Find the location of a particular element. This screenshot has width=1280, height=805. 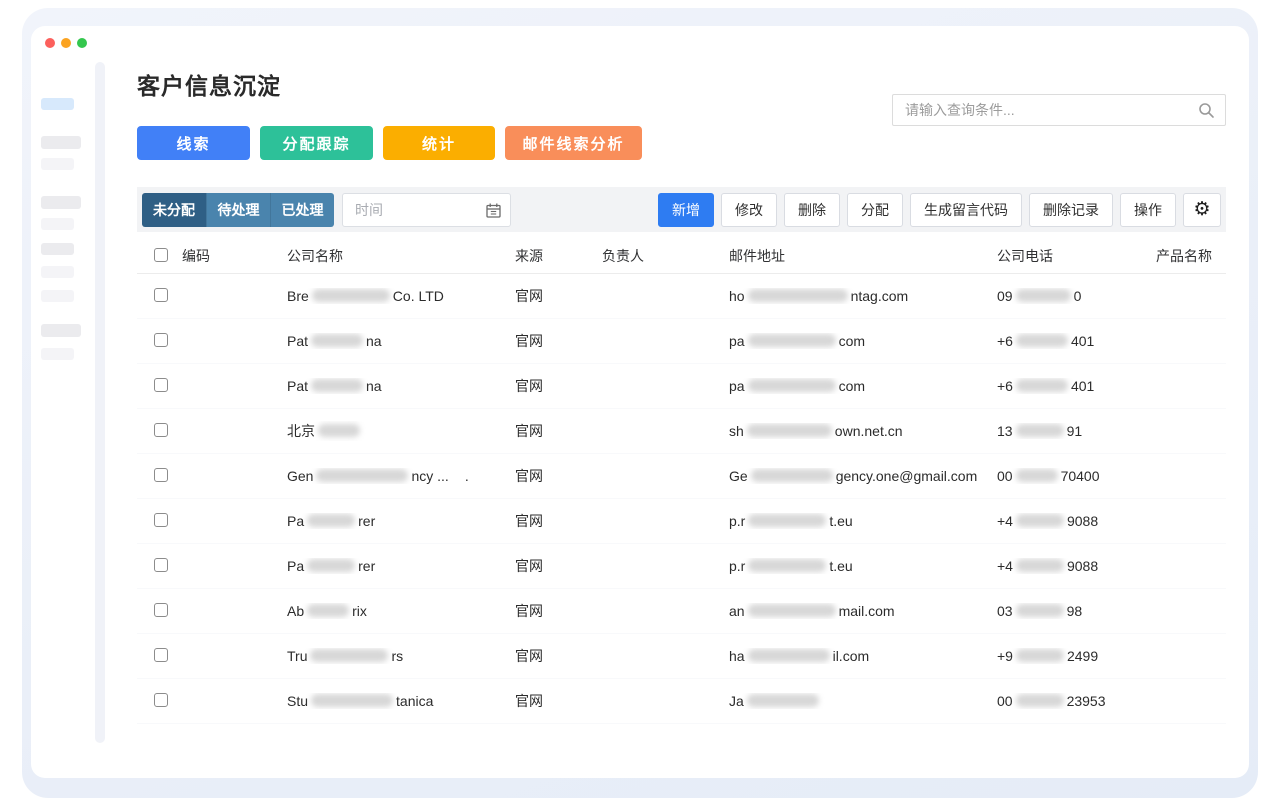

operate-button: 操作 is located at coordinates (1148, 209).